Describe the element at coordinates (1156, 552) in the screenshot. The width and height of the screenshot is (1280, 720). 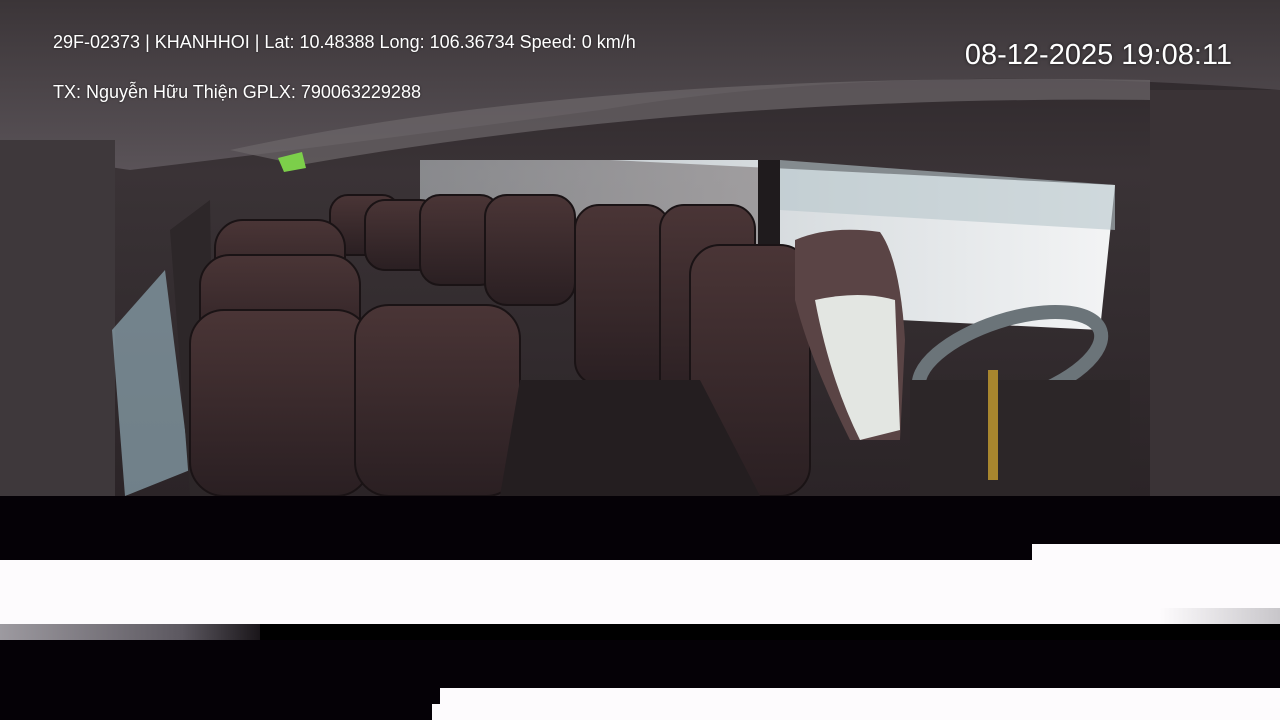
I see `glitch-notch` at that location.